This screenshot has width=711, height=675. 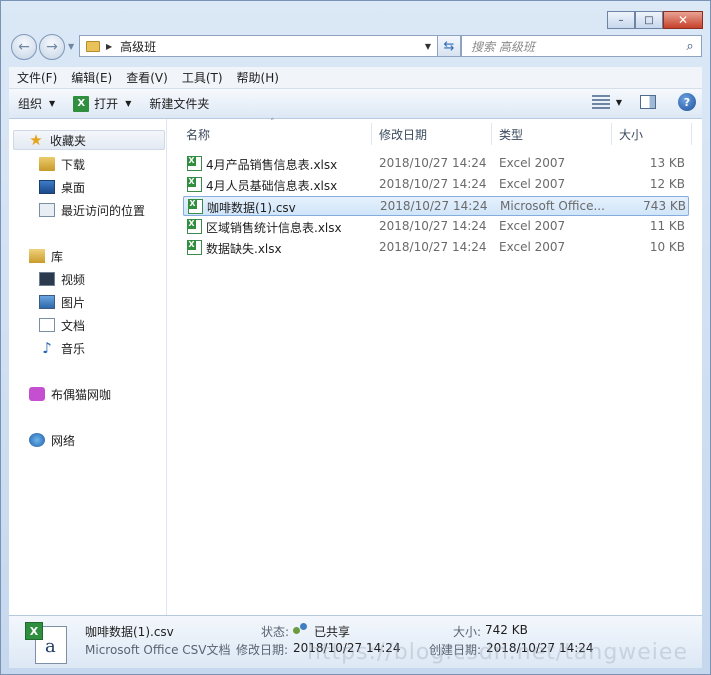 I want to click on navigation-bar: ← → ▼ ▶ 高级班 ▼ ⇆ 搜索 高级班 ⌕, so click(x=355, y=47).